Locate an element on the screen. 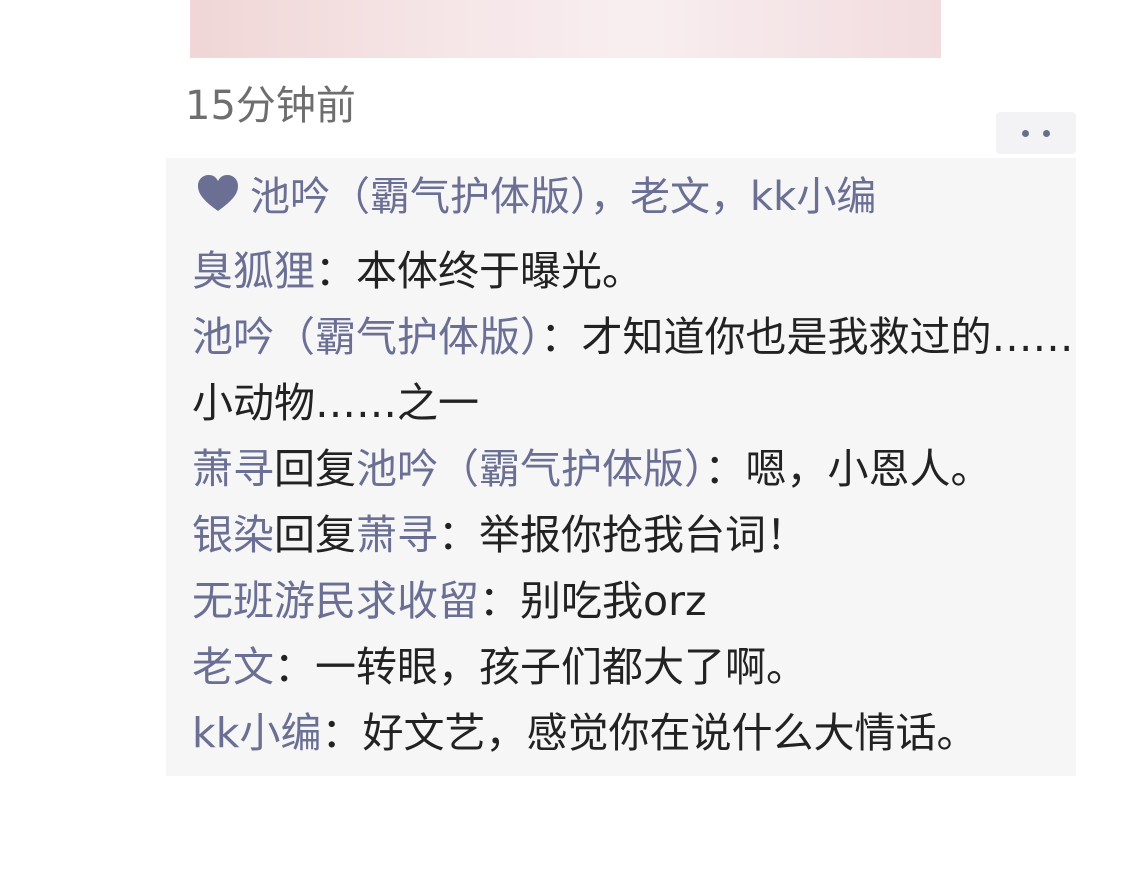  comment-item: 老文：一转眼，孩子们都大了啊。 is located at coordinates (634, 667).